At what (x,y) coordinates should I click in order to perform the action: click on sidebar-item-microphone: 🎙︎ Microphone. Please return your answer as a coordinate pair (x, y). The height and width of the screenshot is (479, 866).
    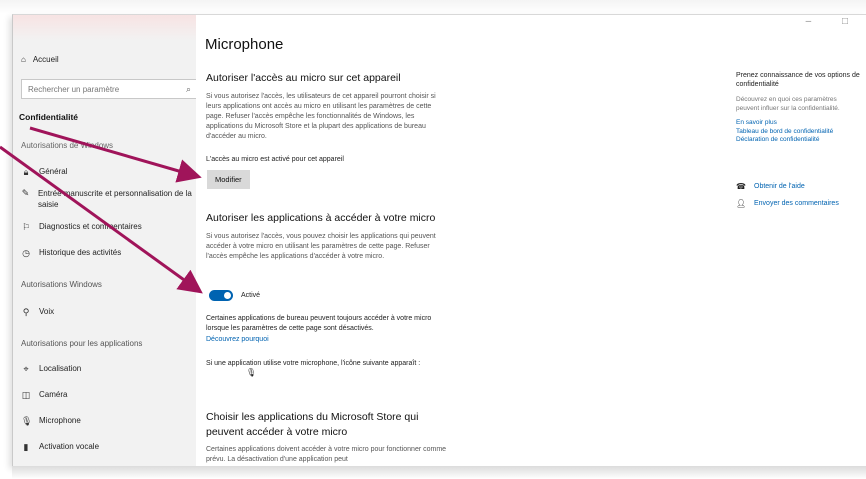
    Looking at the image, I should click on (51, 421).